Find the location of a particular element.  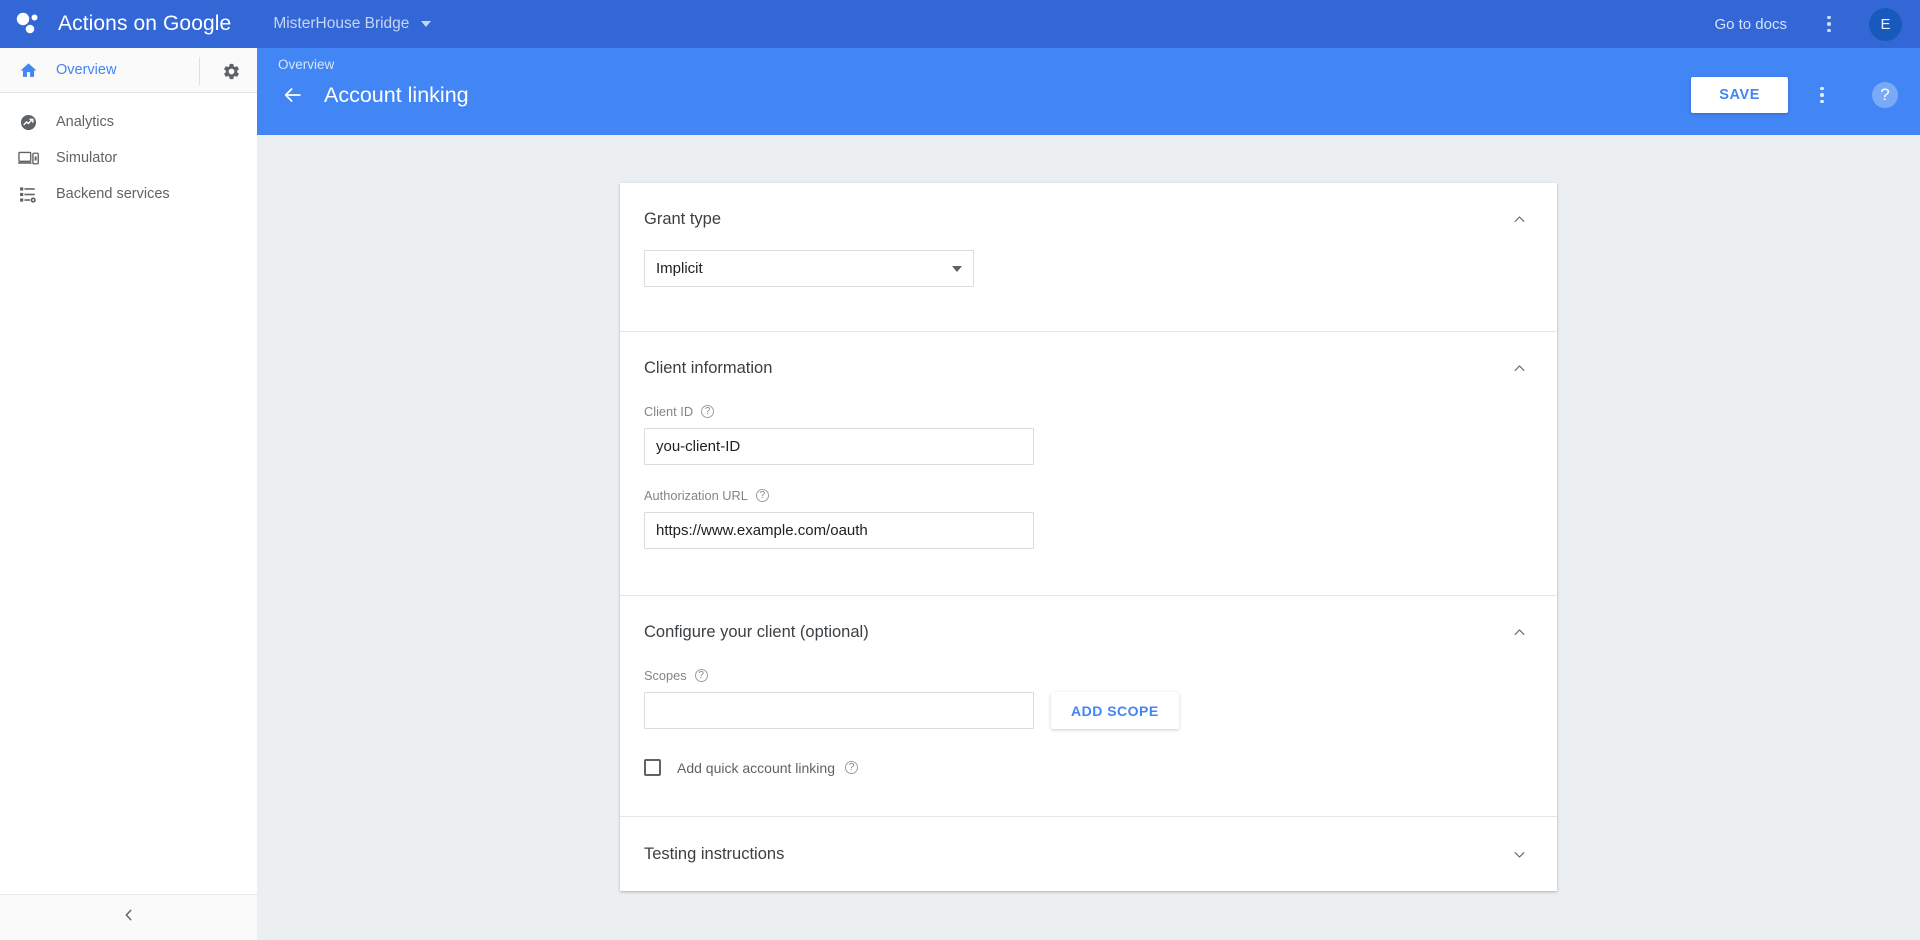

page-header: Overview Account linking SAVE ? is located at coordinates (1088, 91).